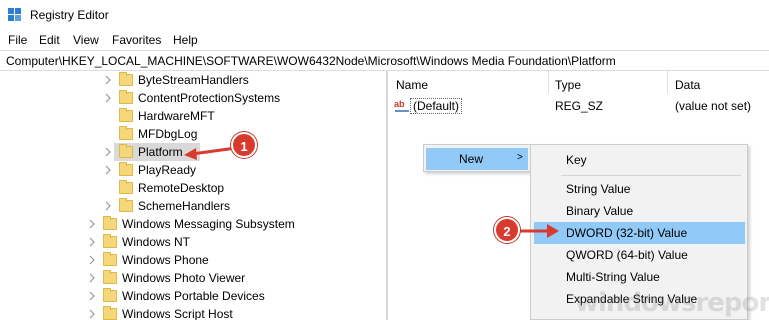 Image resolution: width=769 pixels, height=320 pixels. What do you see at coordinates (17, 40) in the screenshot?
I see `menu-file: File` at bounding box center [17, 40].